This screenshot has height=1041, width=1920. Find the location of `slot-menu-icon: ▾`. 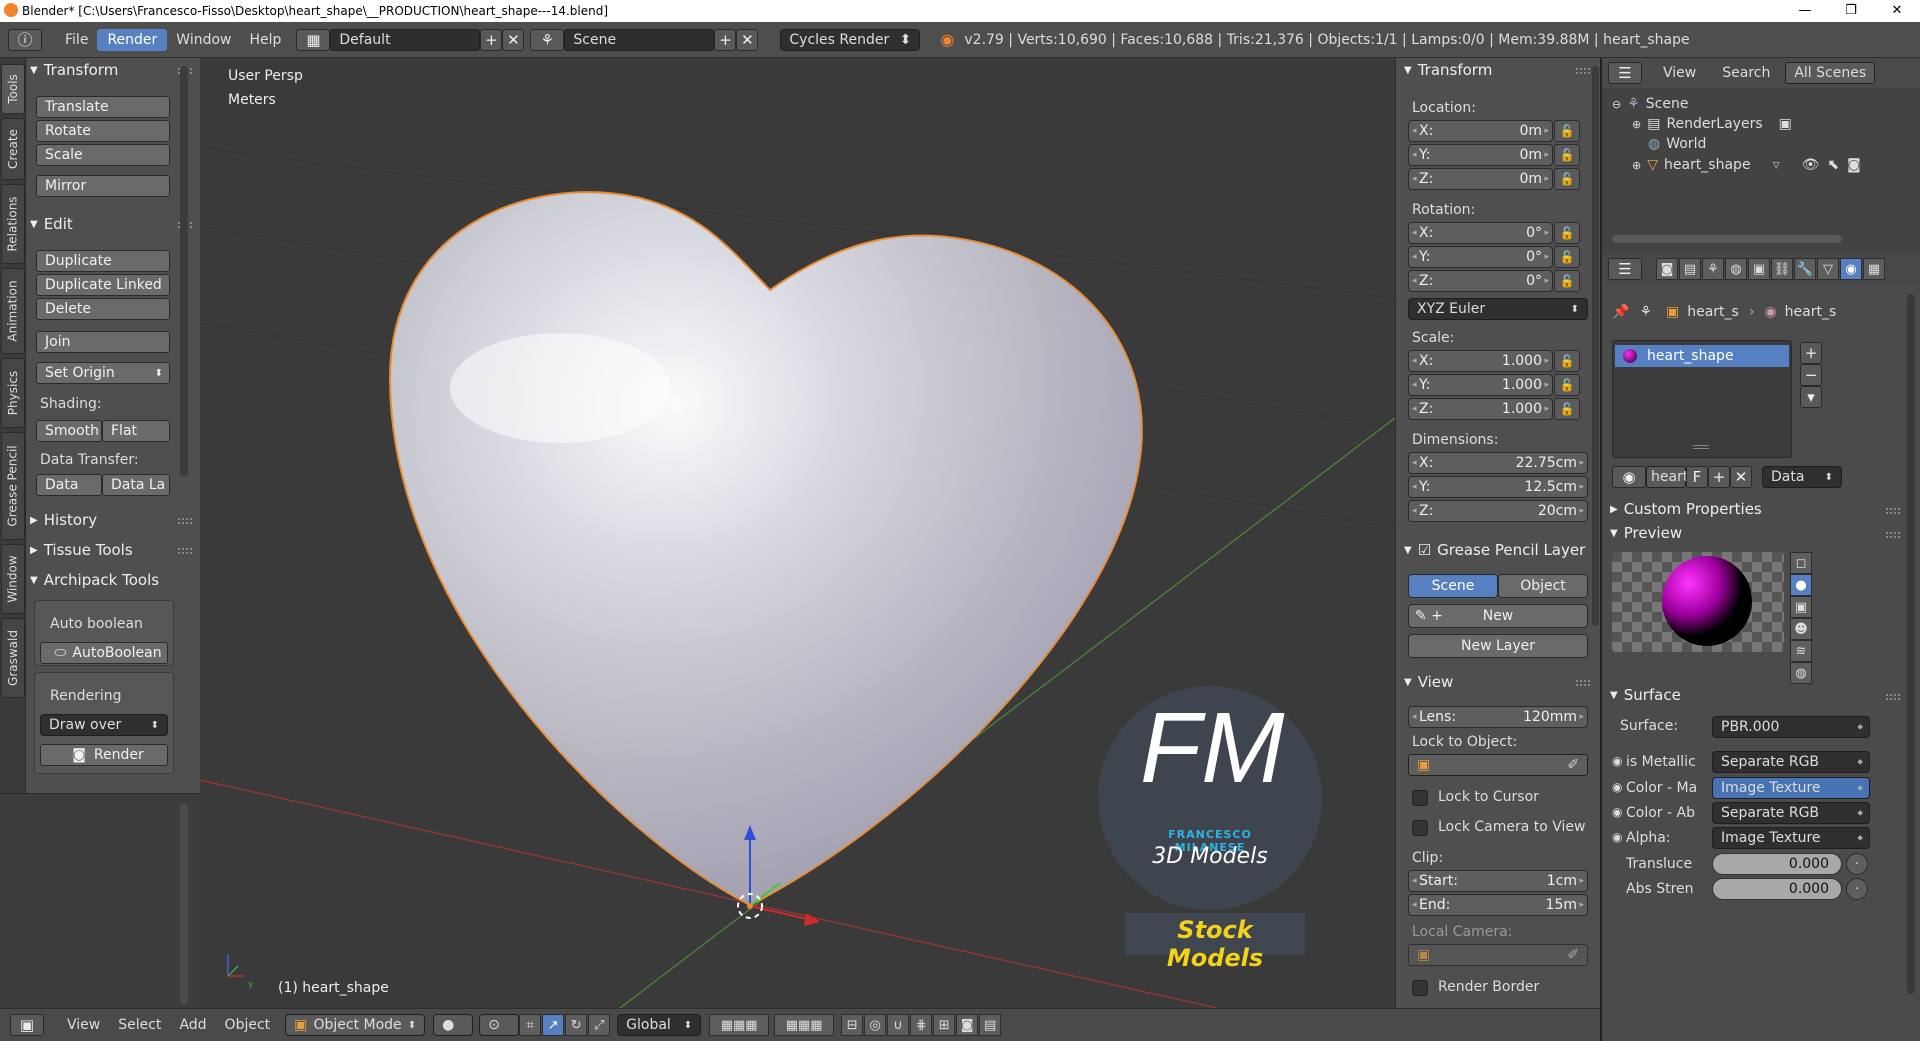

slot-menu-icon: ▾ is located at coordinates (1811, 397).